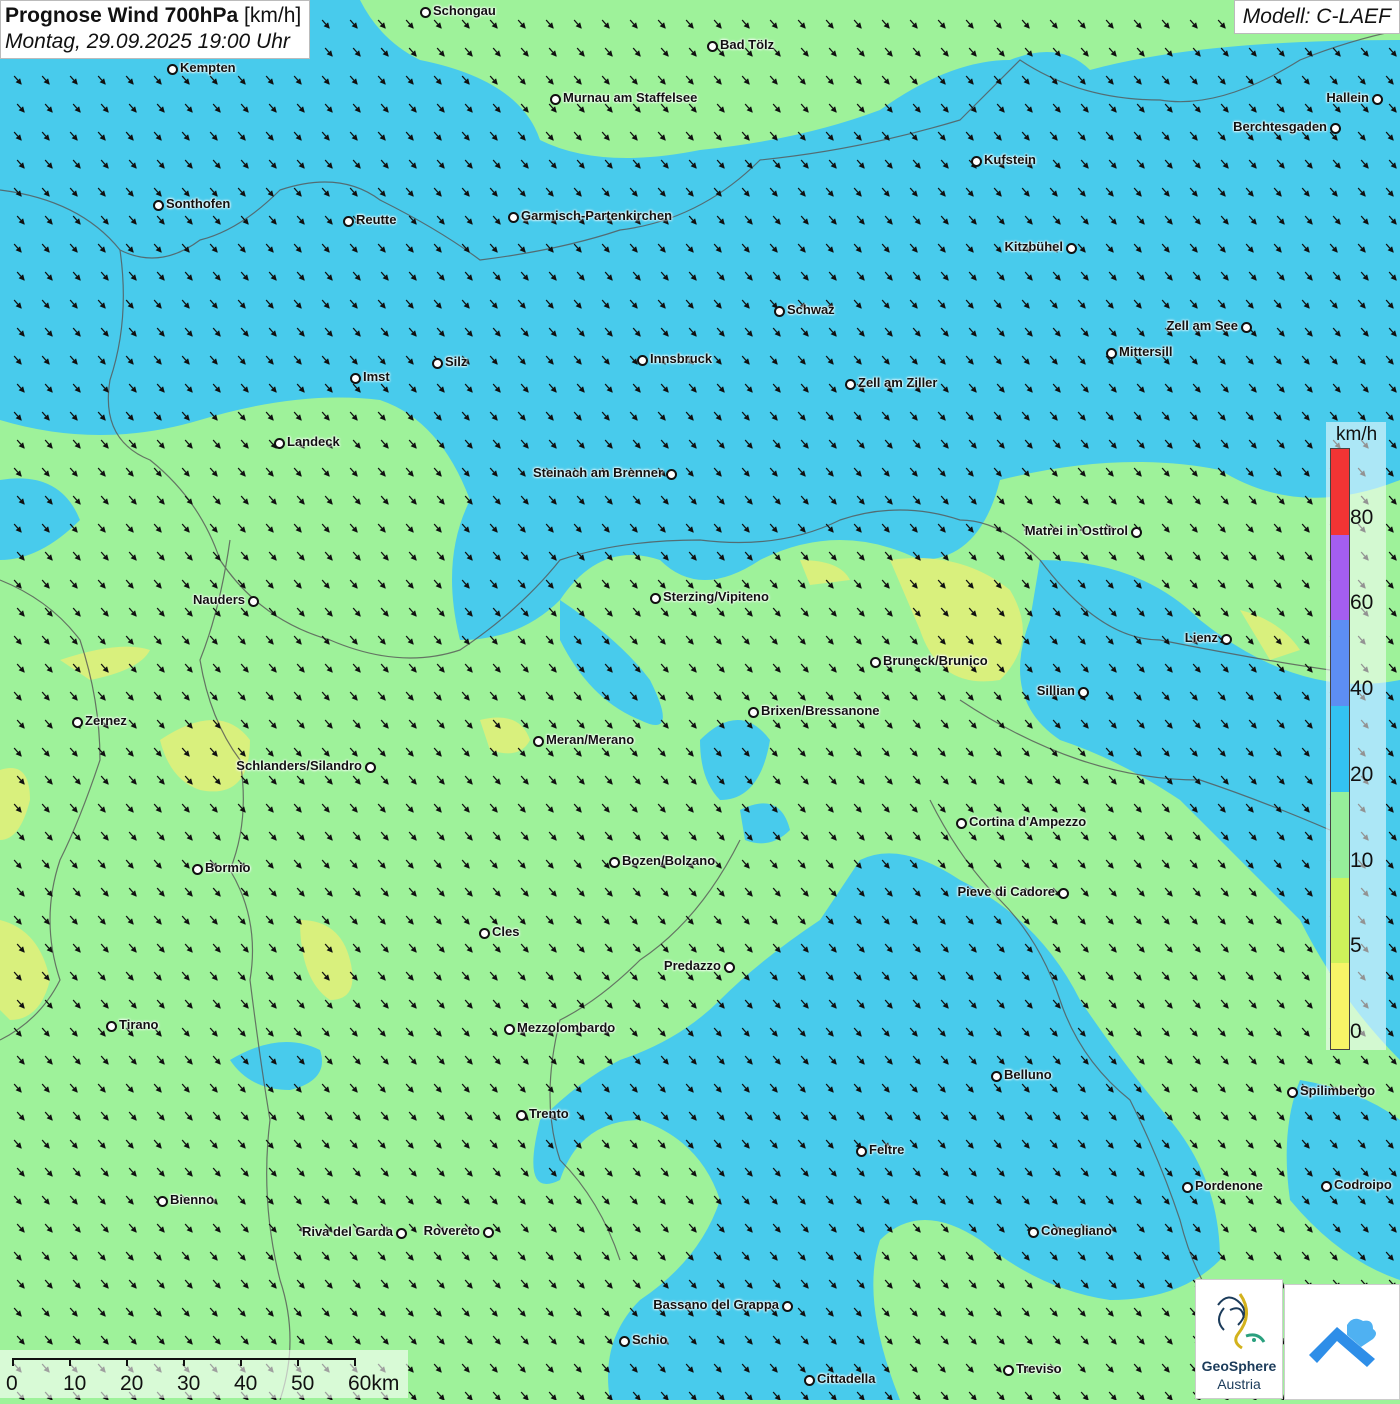 This screenshot has width=1400, height=1404. I want to click on logo-subtitle: Austria, so click(1239, 1384).